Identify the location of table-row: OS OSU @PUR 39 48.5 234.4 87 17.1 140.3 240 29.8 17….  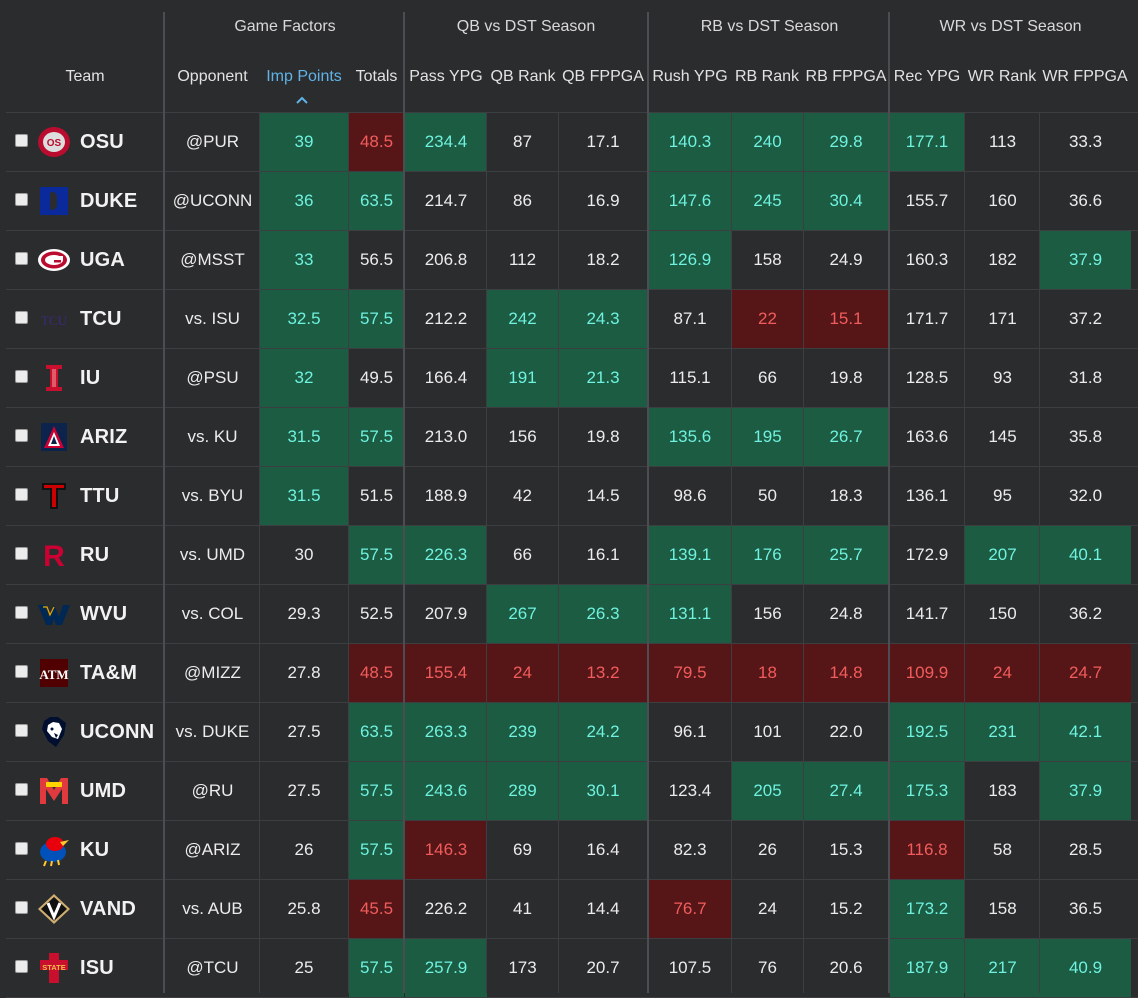
(572, 142).